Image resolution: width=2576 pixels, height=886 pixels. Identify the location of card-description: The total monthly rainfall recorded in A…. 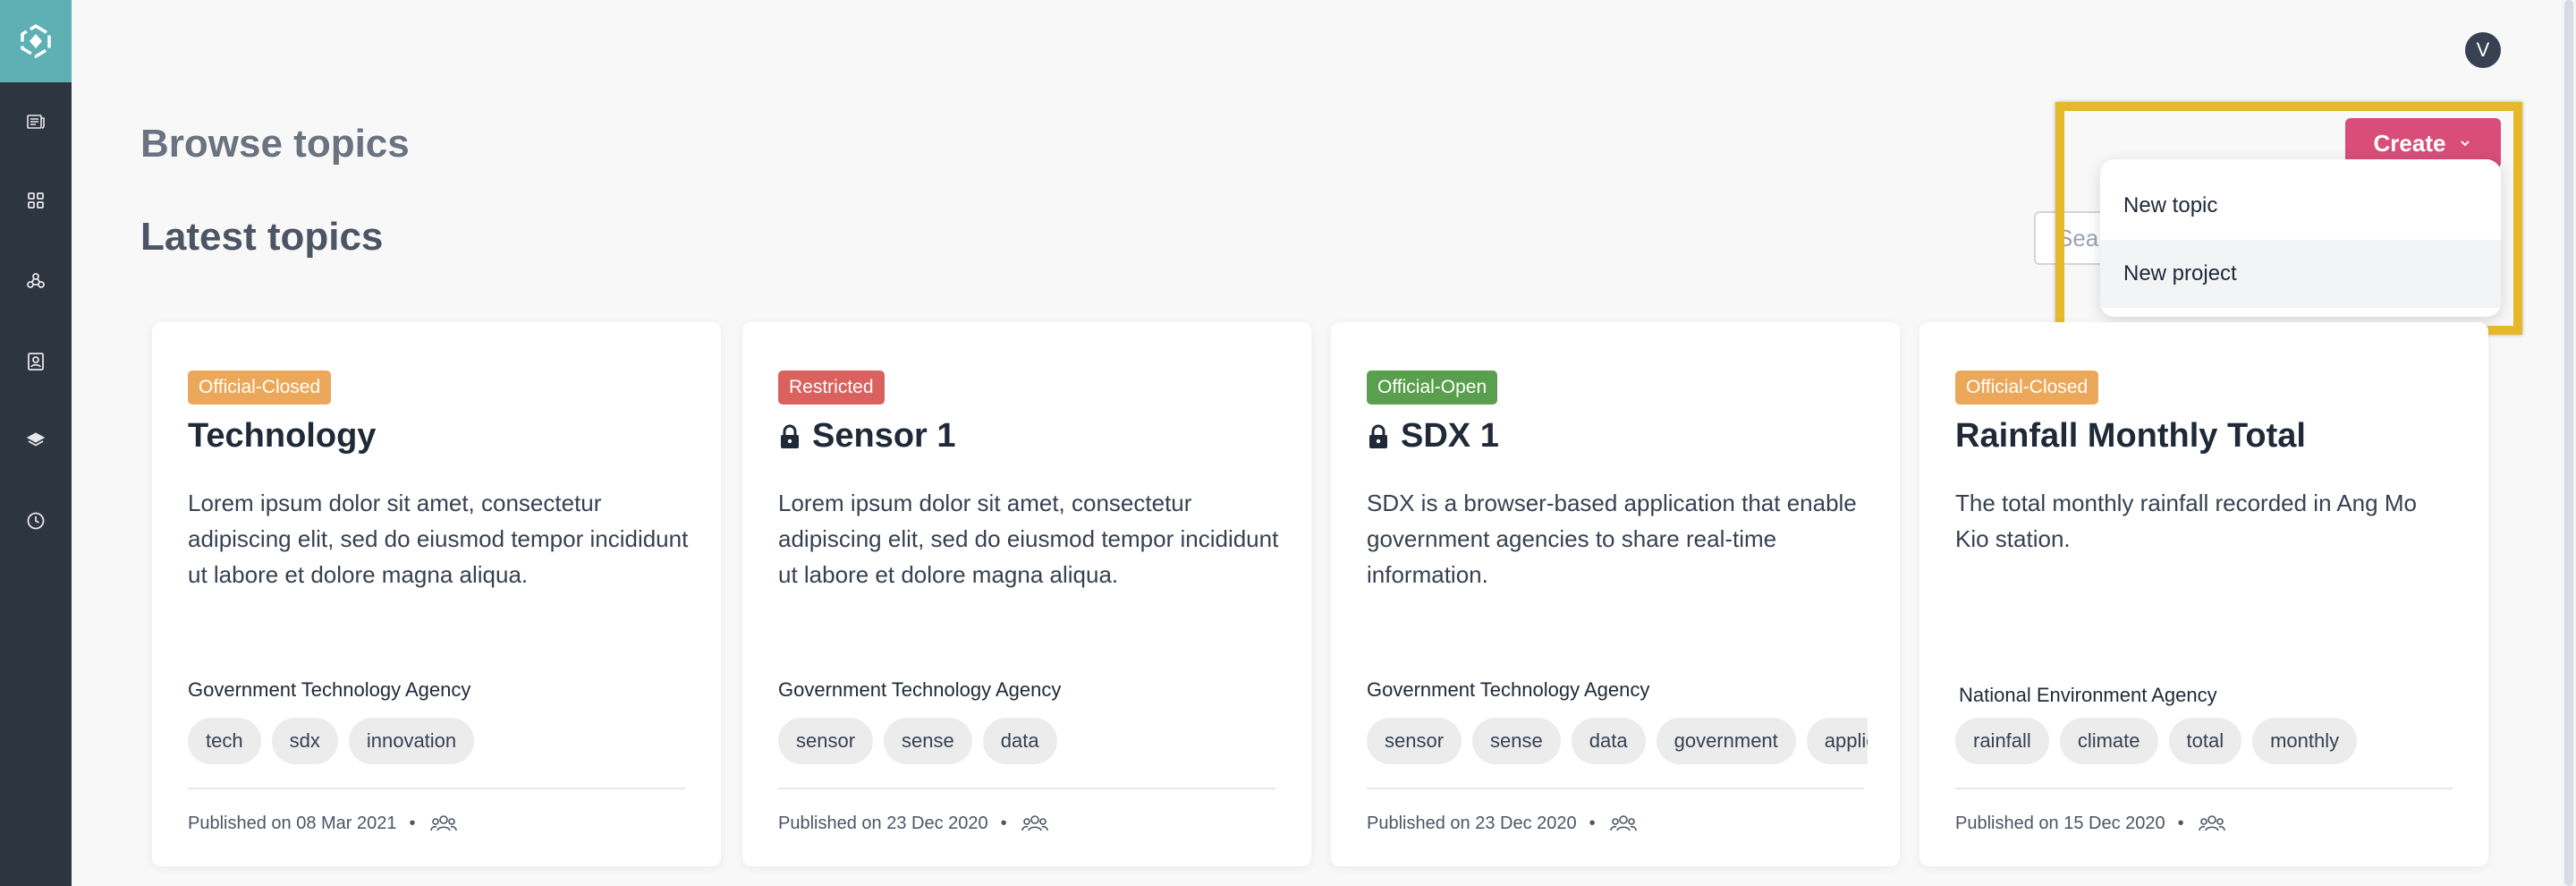
(2186, 521).